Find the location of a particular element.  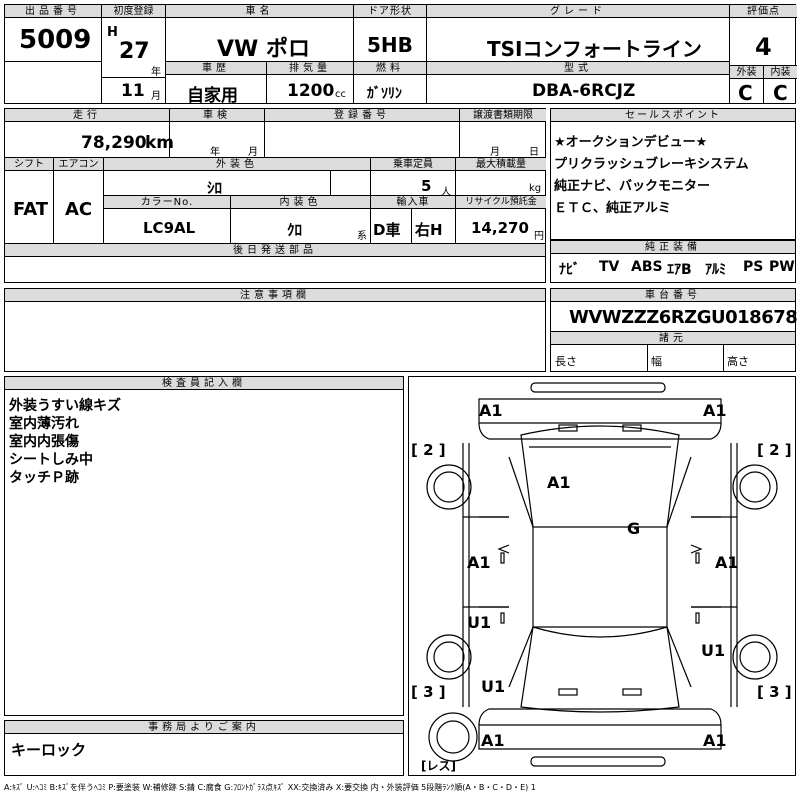

reg-year-unit: 年 is located at coordinates (156, 72).